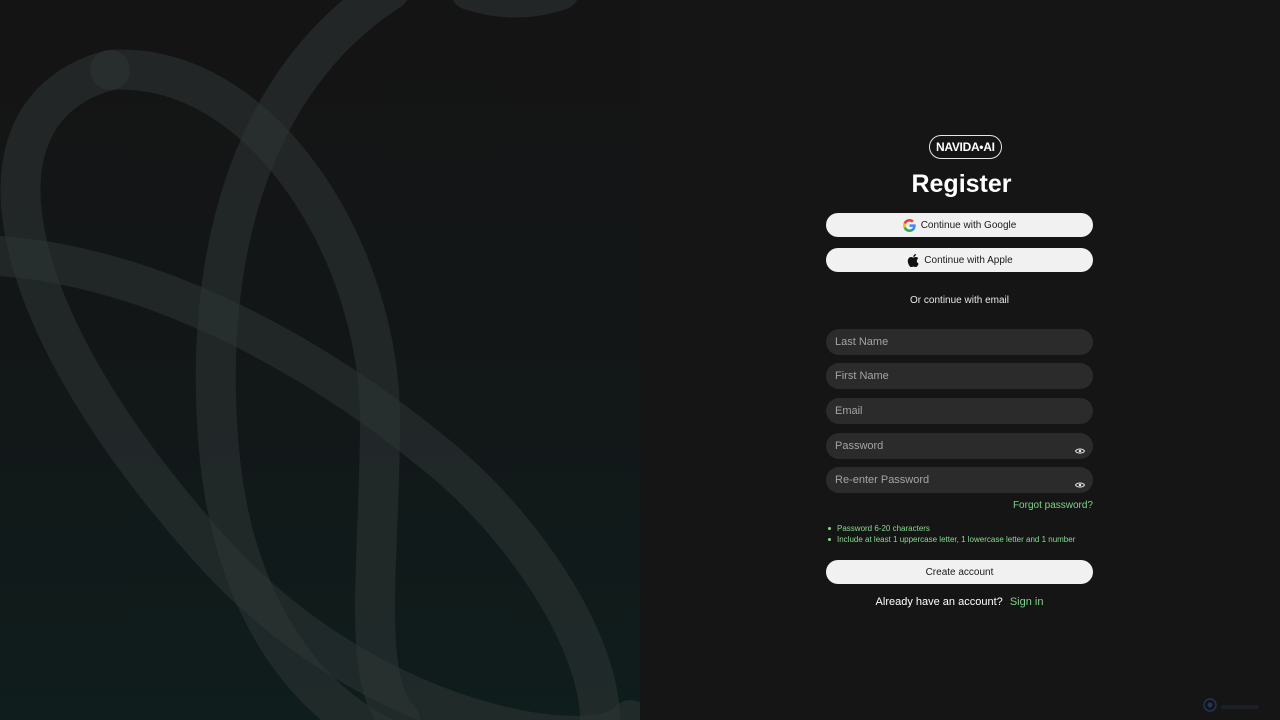 Image resolution: width=1280 pixels, height=720 pixels. Describe the element at coordinates (1240, 707) in the screenshot. I see `corner-badge-bar` at that location.